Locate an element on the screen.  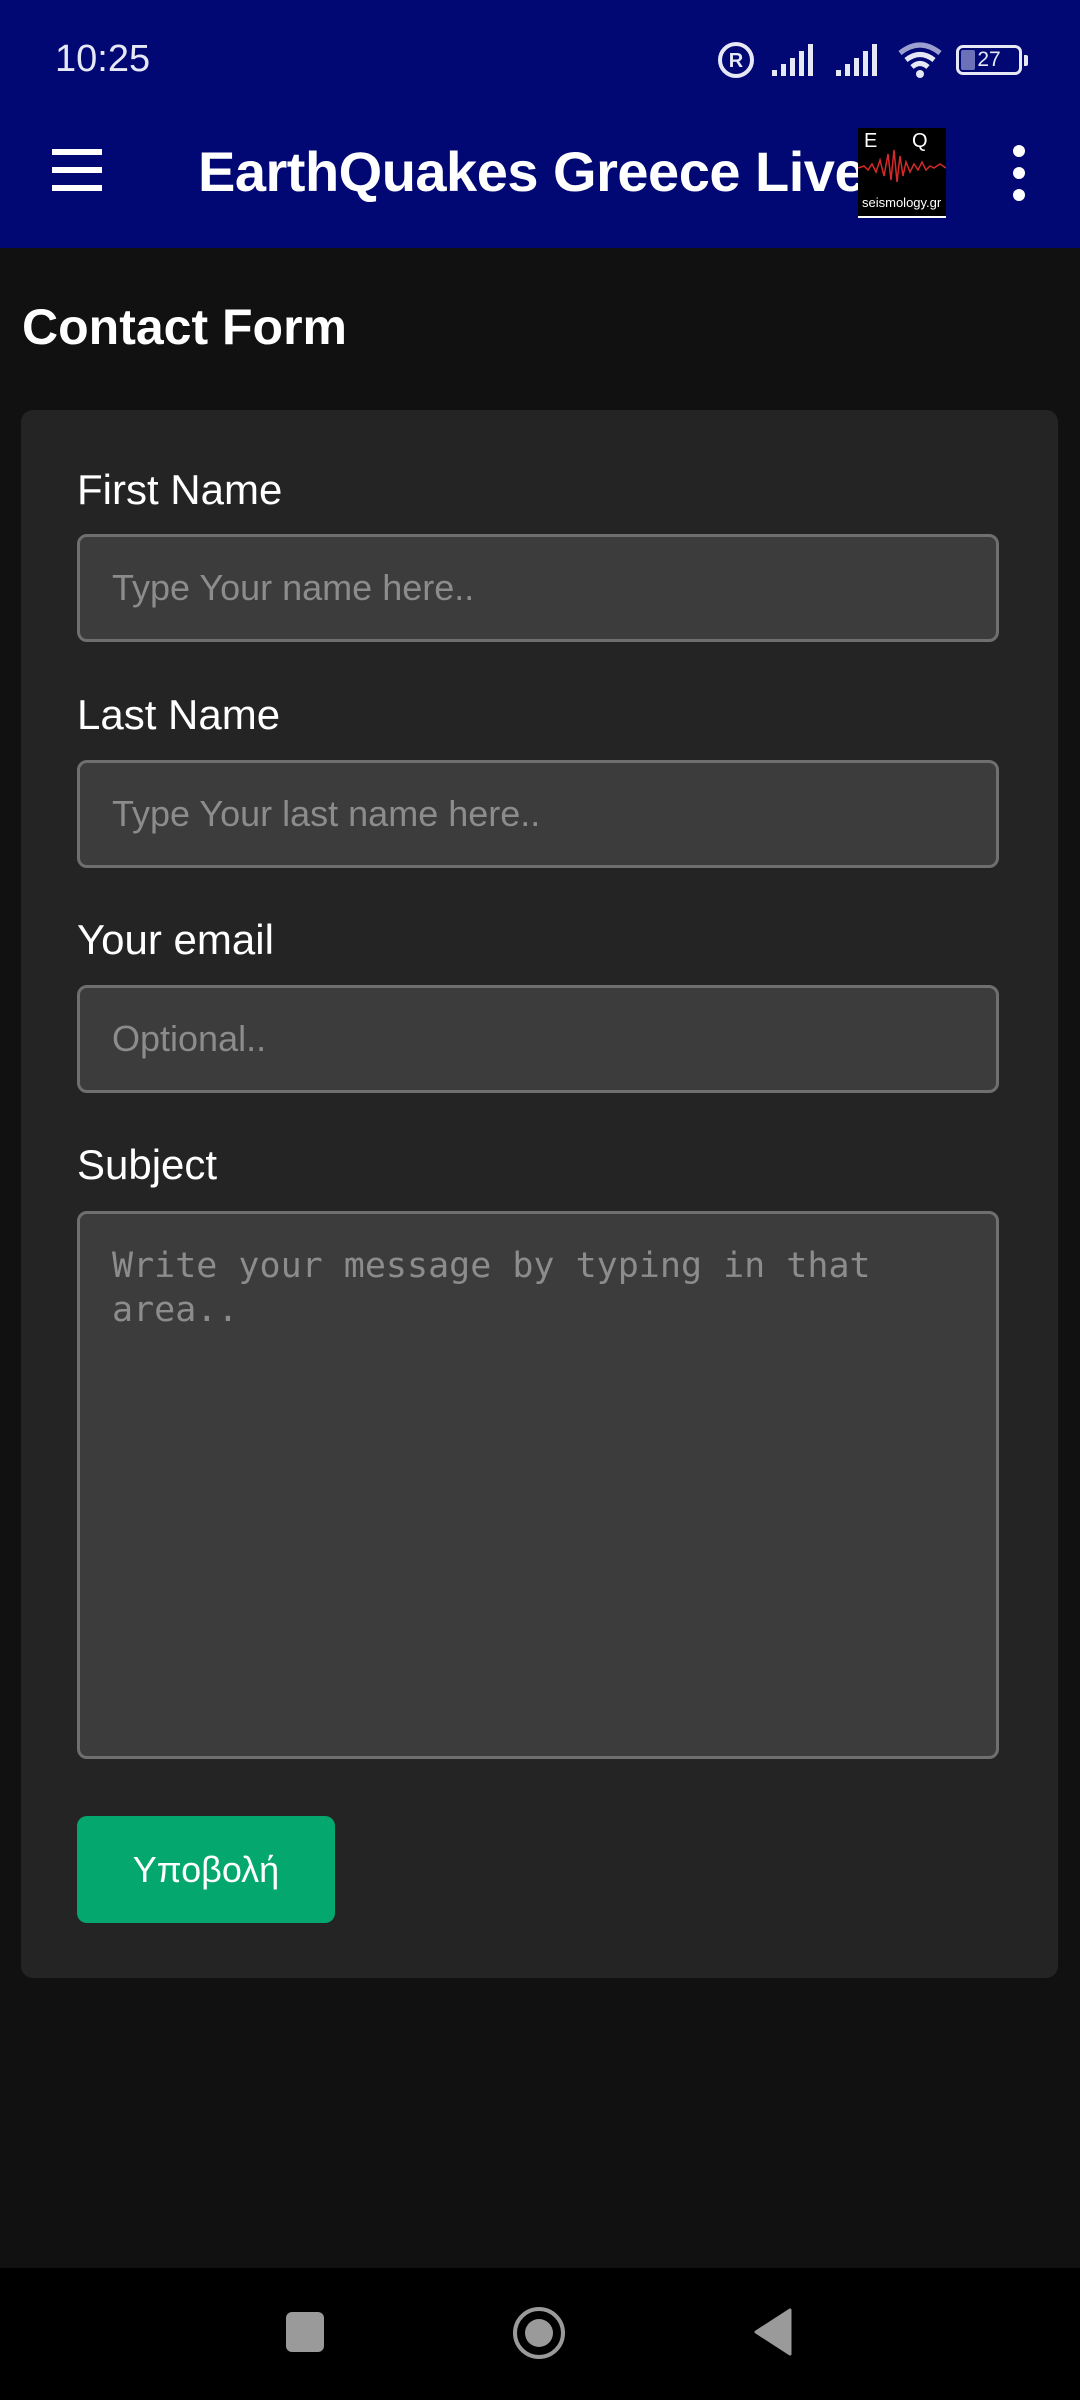
hamburger-icon is located at coordinates (77, 152).